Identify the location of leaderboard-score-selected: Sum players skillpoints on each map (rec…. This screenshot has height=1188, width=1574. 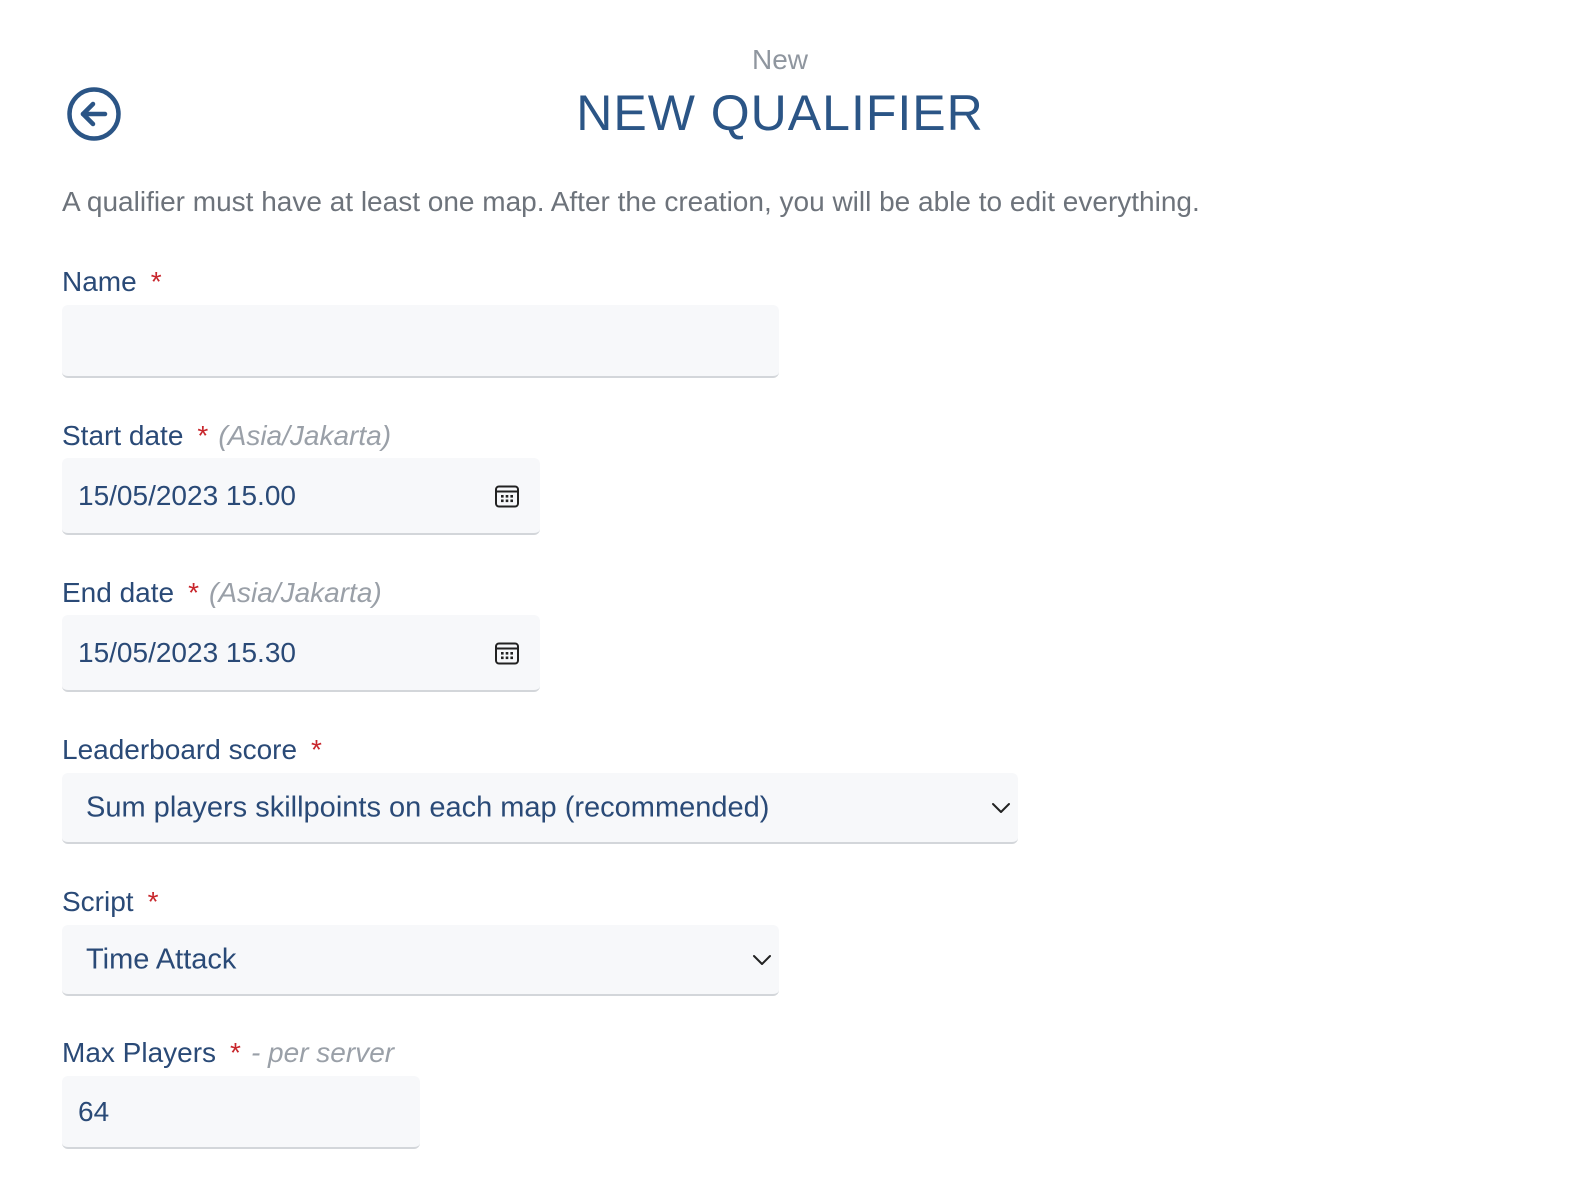
(428, 807).